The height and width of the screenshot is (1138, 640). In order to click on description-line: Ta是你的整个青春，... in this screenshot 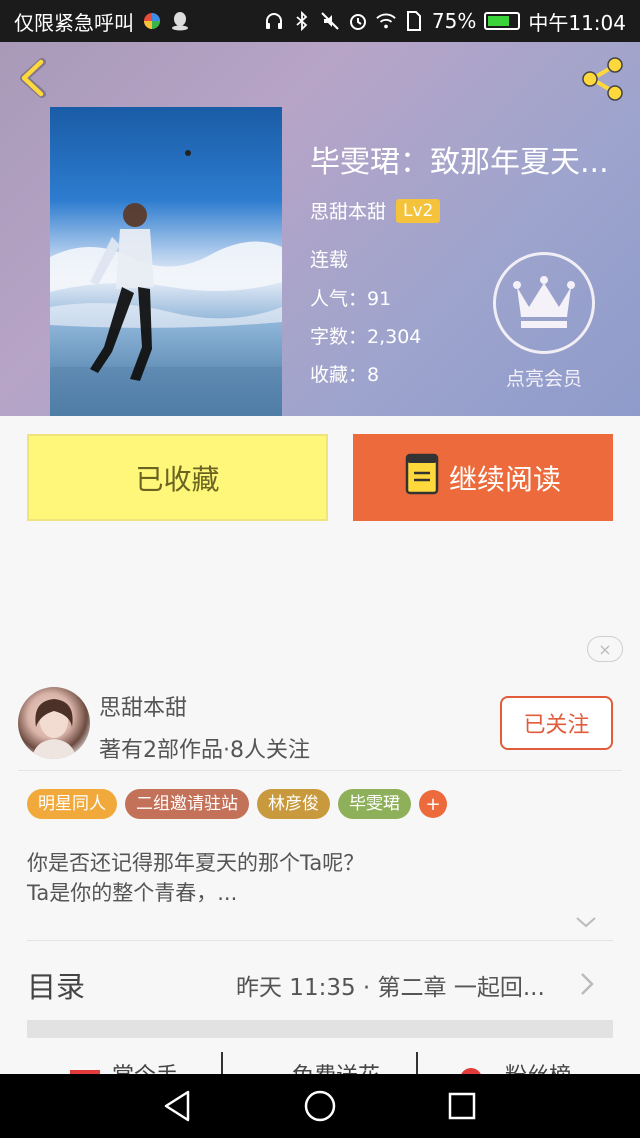, I will do `click(132, 893)`.